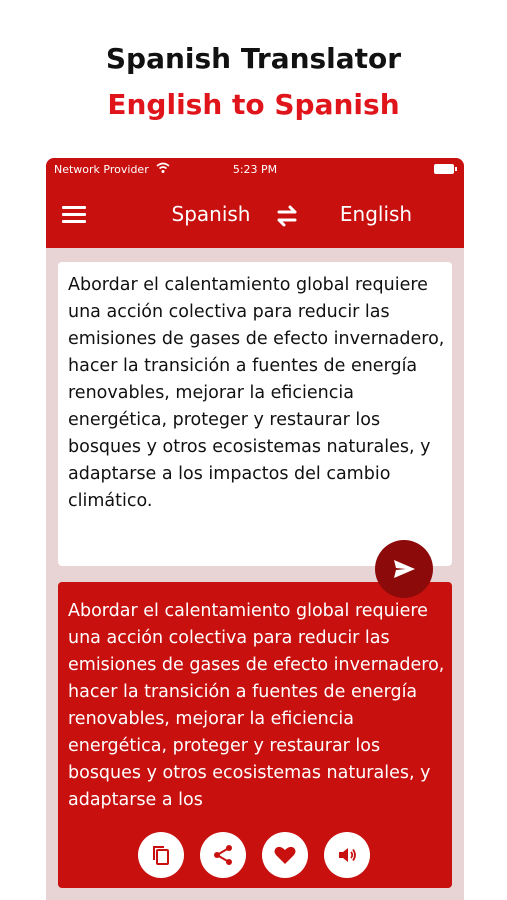 The height and width of the screenshot is (900, 507). What do you see at coordinates (211, 214) in the screenshot?
I see `source-language-selector: Spanish` at bounding box center [211, 214].